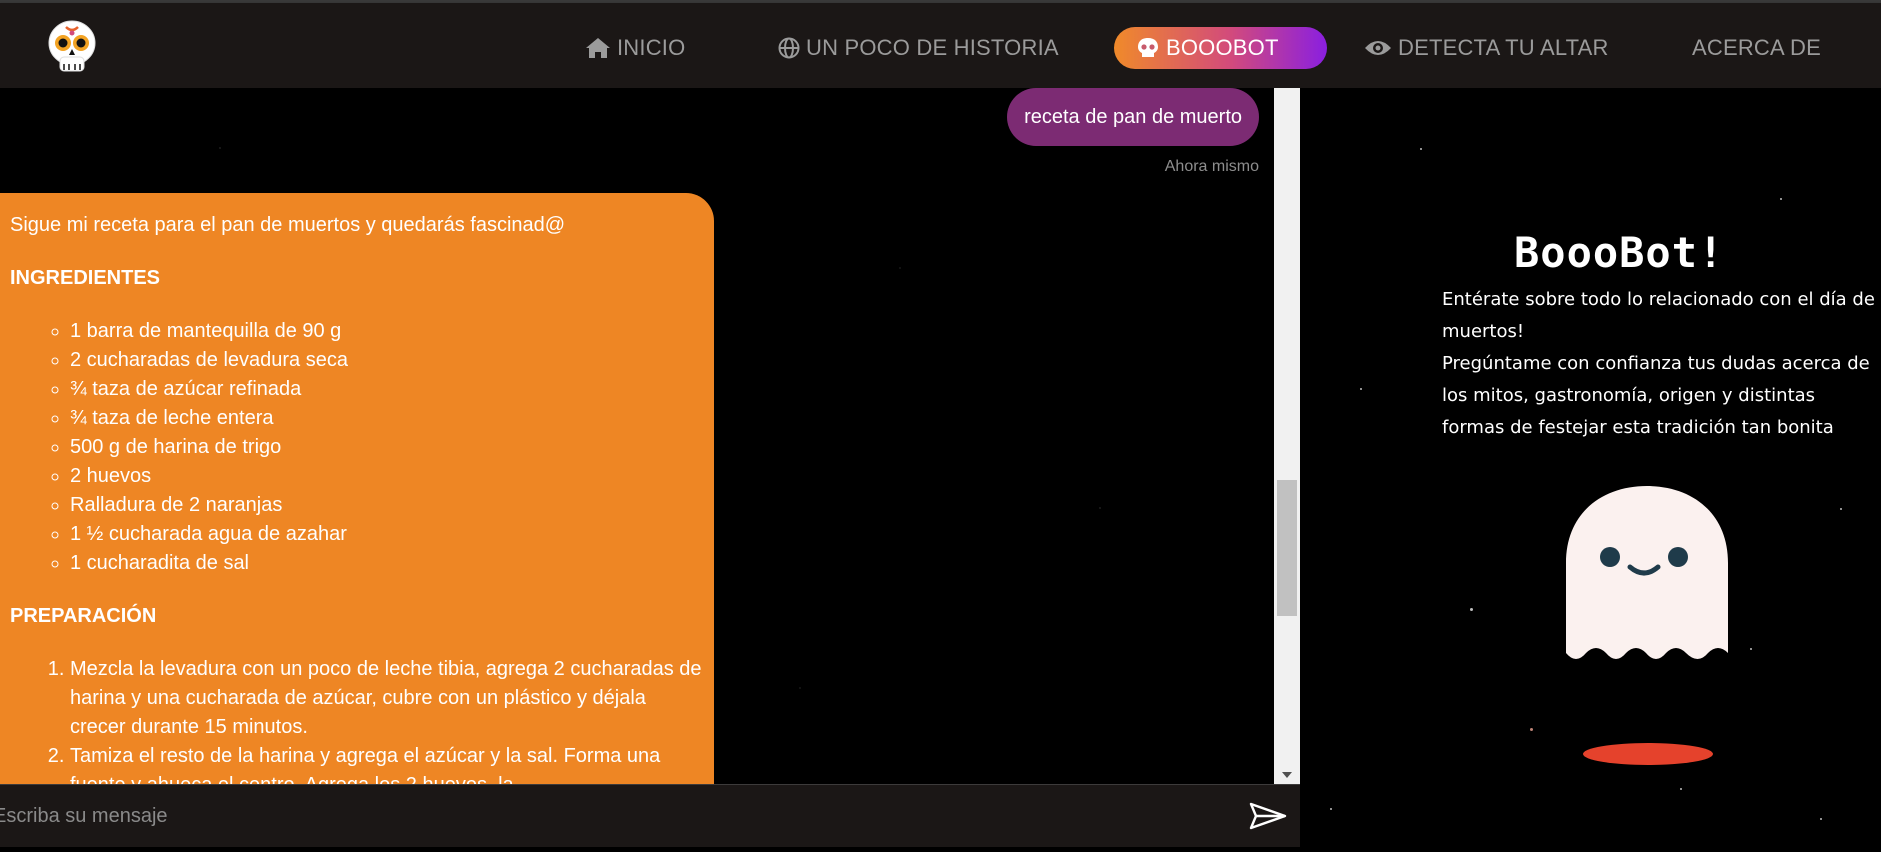 Image resolution: width=1881 pixels, height=852 pixels. I want to click on list-item: Ralladura de 2 naranjas, so click(387, 505).